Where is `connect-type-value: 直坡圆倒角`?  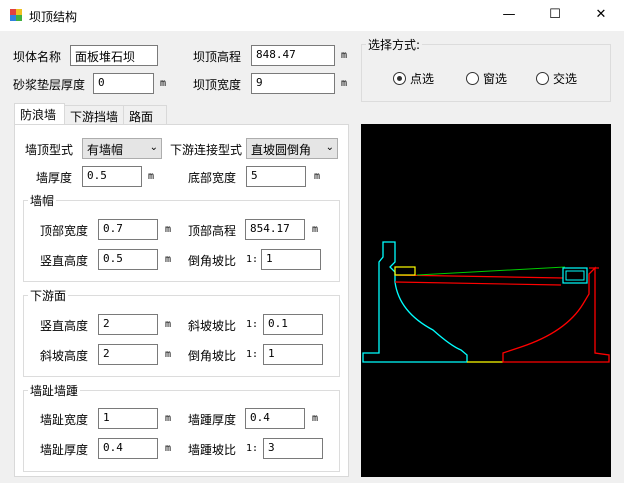 connect-type-value: 直坡圆倒角 is located at coordinates (281, 150).